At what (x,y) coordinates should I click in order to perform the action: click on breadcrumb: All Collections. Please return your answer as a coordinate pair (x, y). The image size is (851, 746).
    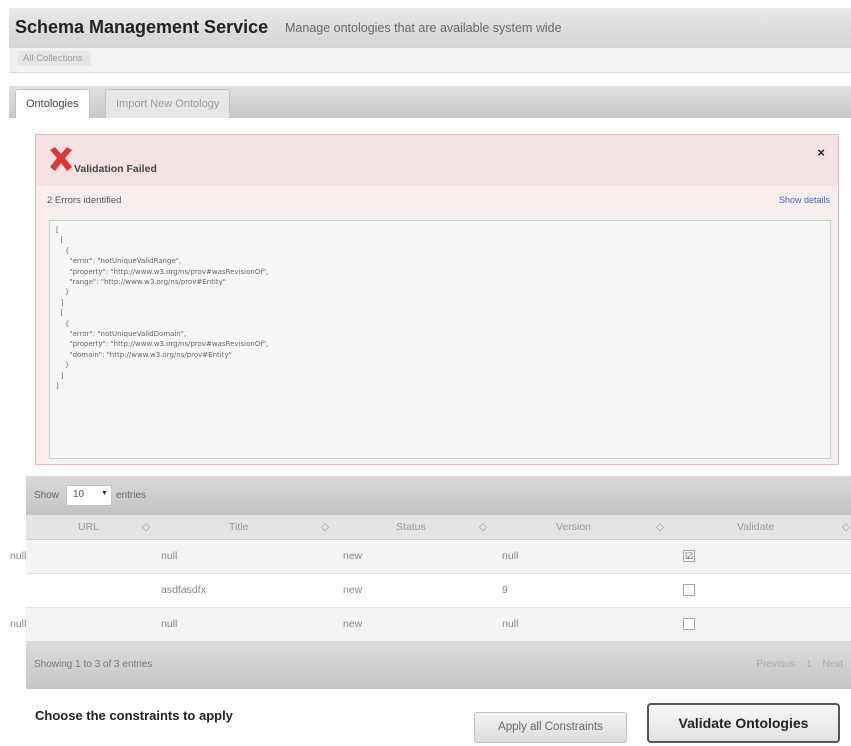
    Looking at the image, I should click on (430, 60).